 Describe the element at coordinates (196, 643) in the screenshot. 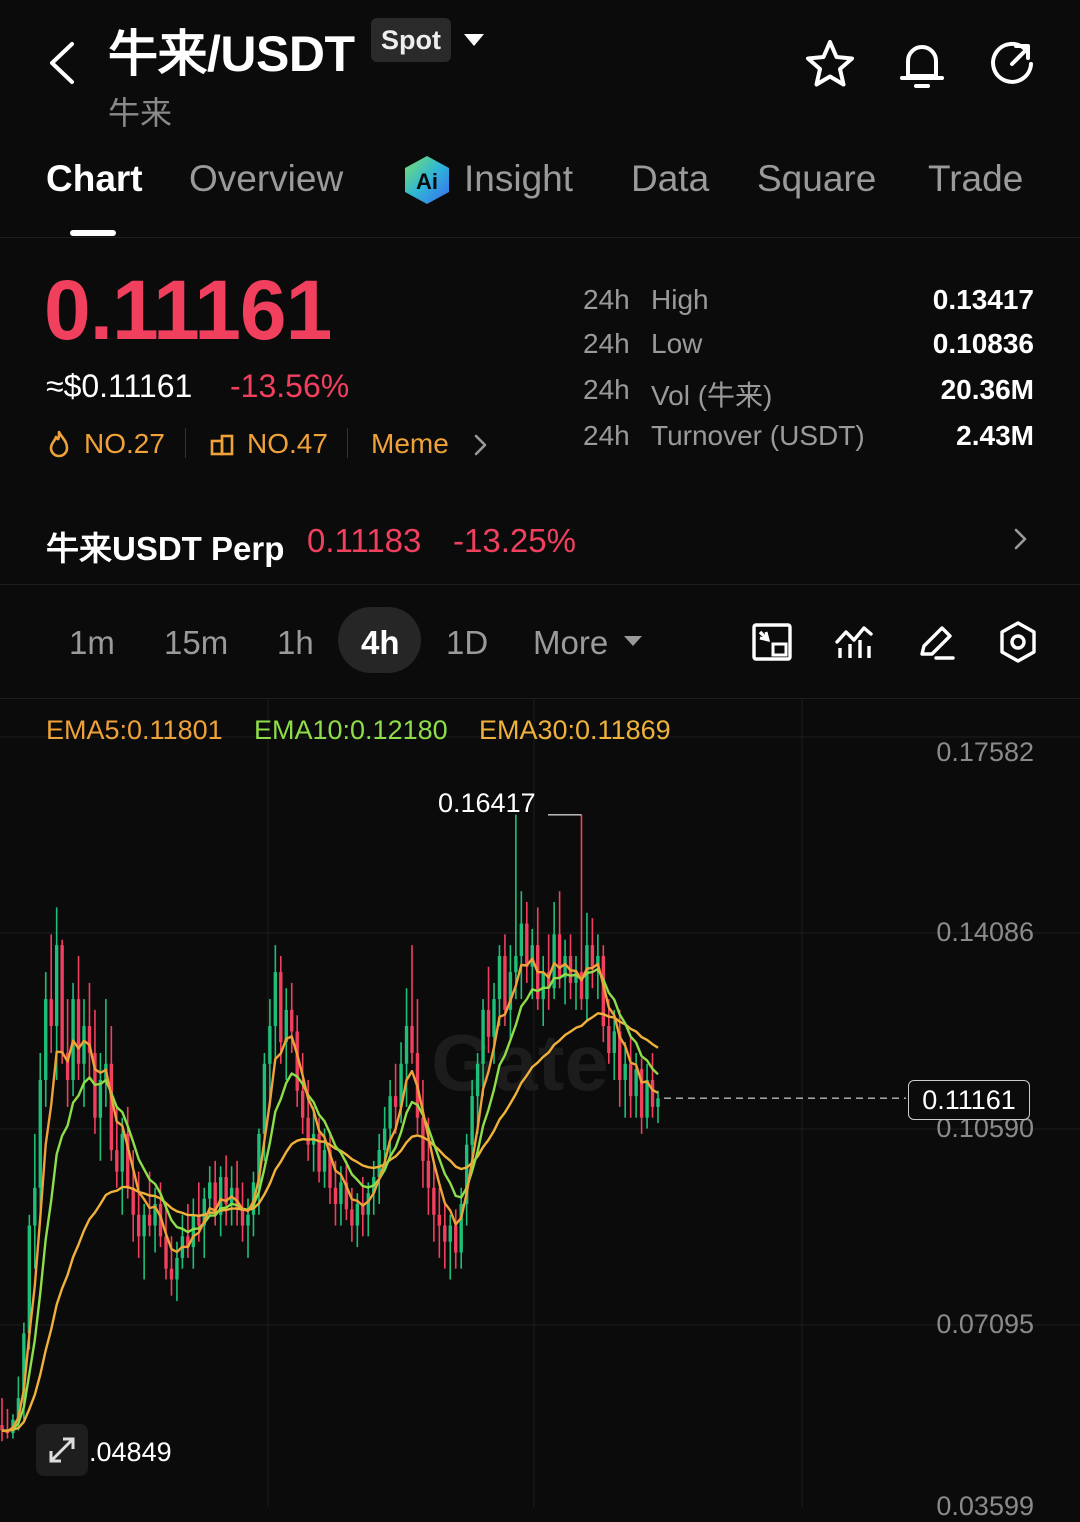

I see `timeframe-15m: 15m` at that location.